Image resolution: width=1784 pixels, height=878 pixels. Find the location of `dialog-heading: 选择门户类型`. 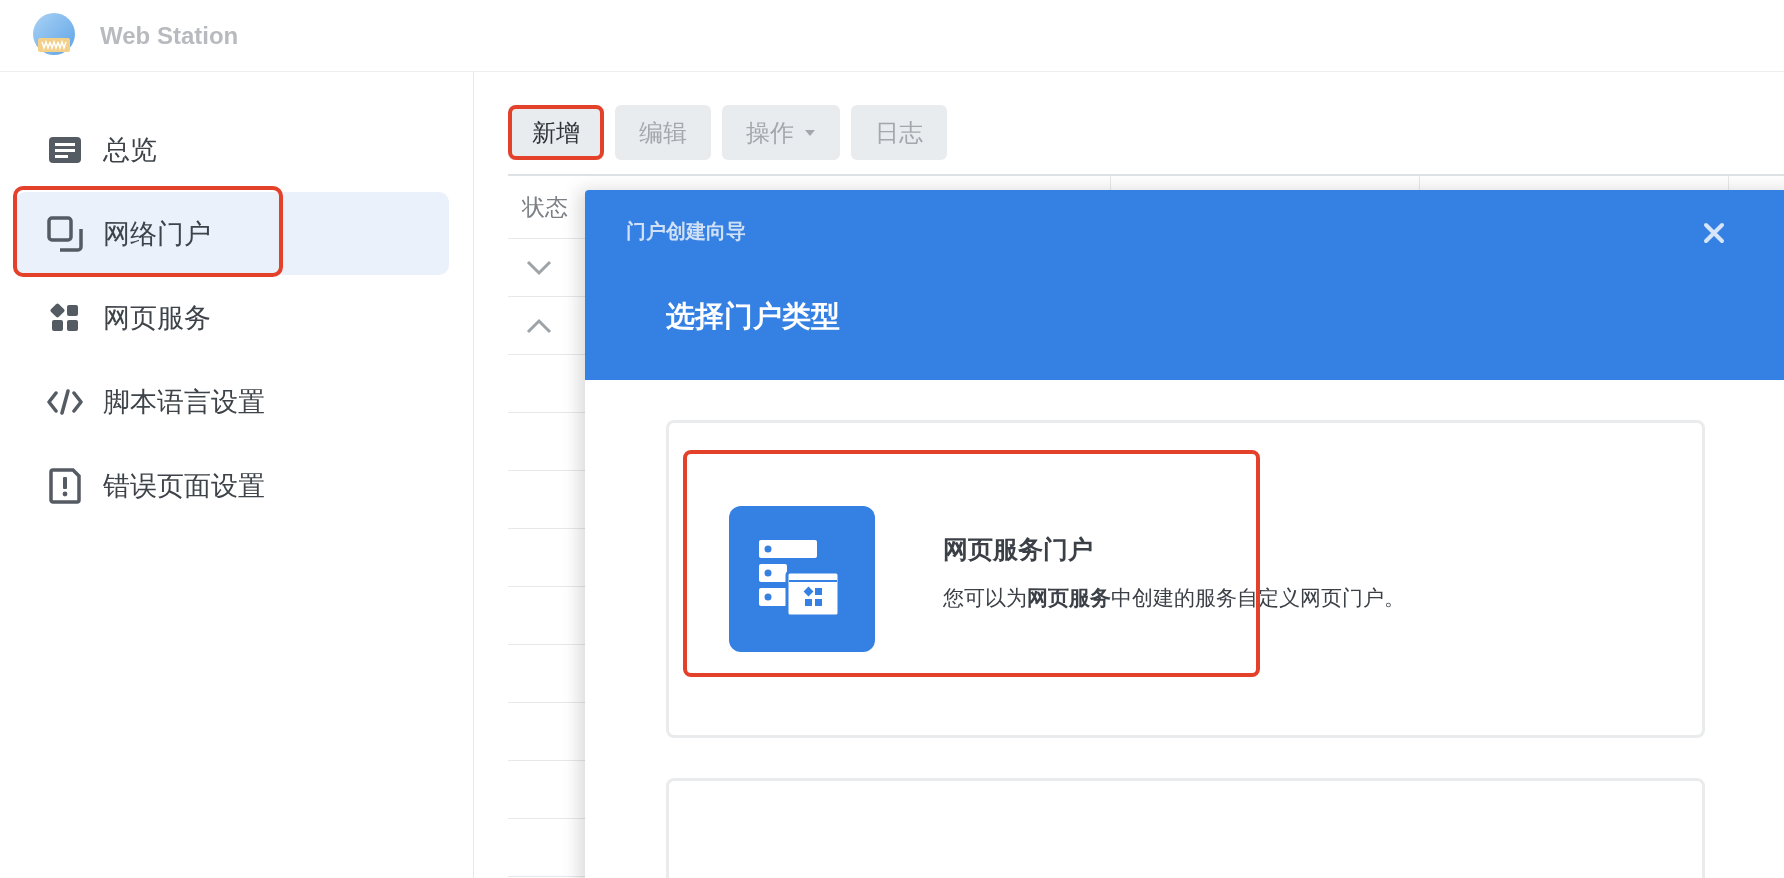

dialog-heading: 选择门户类型 is located at coordinates (753, 316).